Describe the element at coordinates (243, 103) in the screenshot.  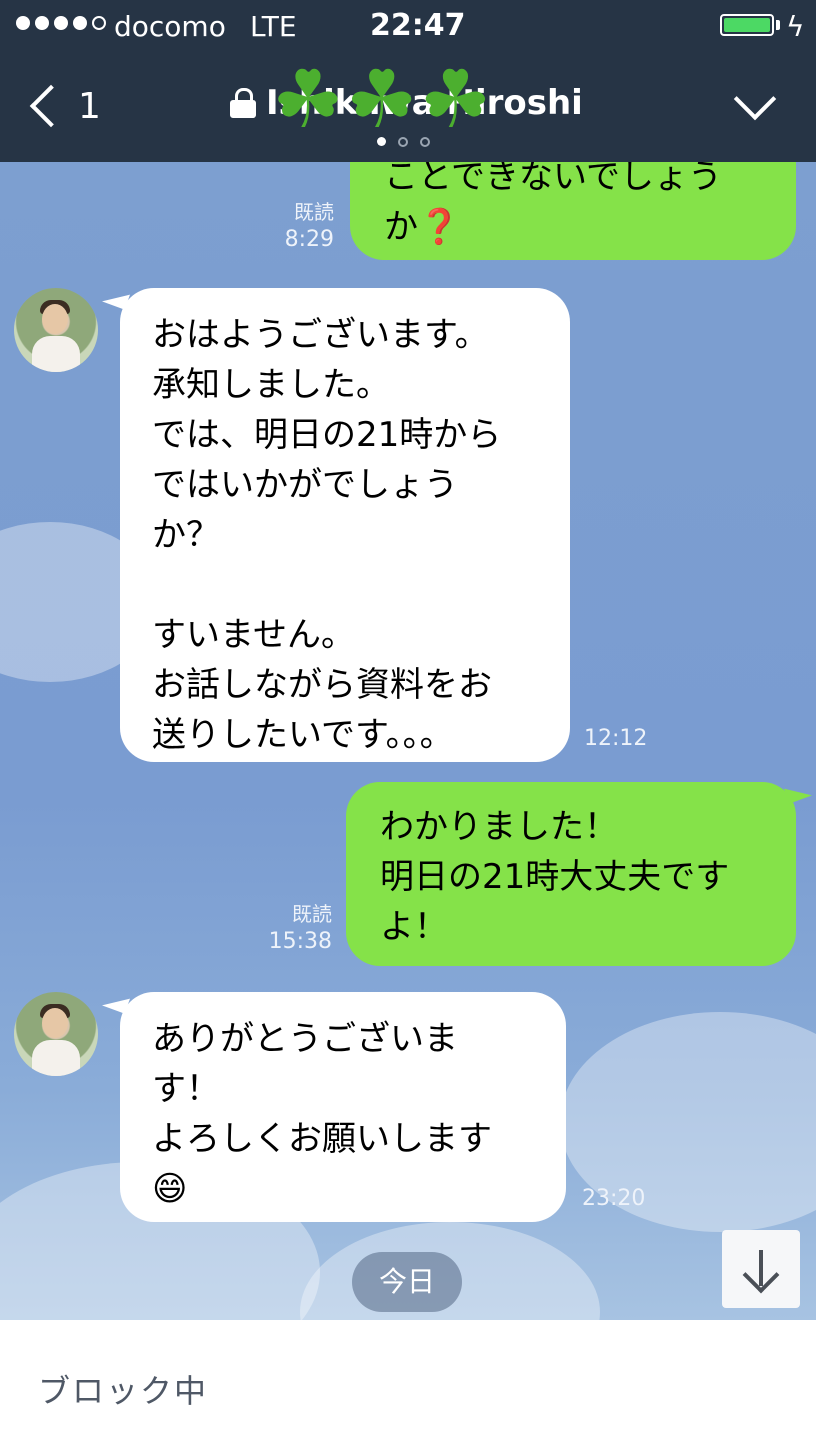
I see `lock-icon` at that location.